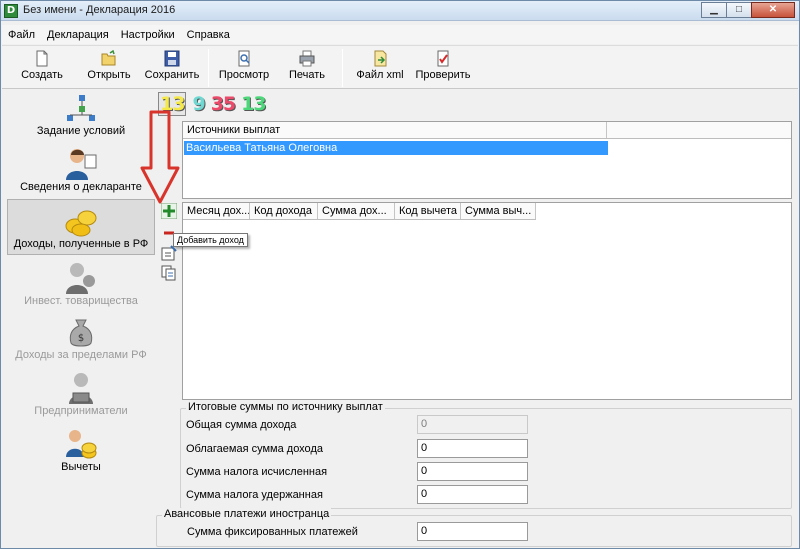  What do you see at coordinates (400, 34) in the screenshot?
I see `menu-bar: Файл Декларация Настройки Справка` at bounding box center [400, 34].